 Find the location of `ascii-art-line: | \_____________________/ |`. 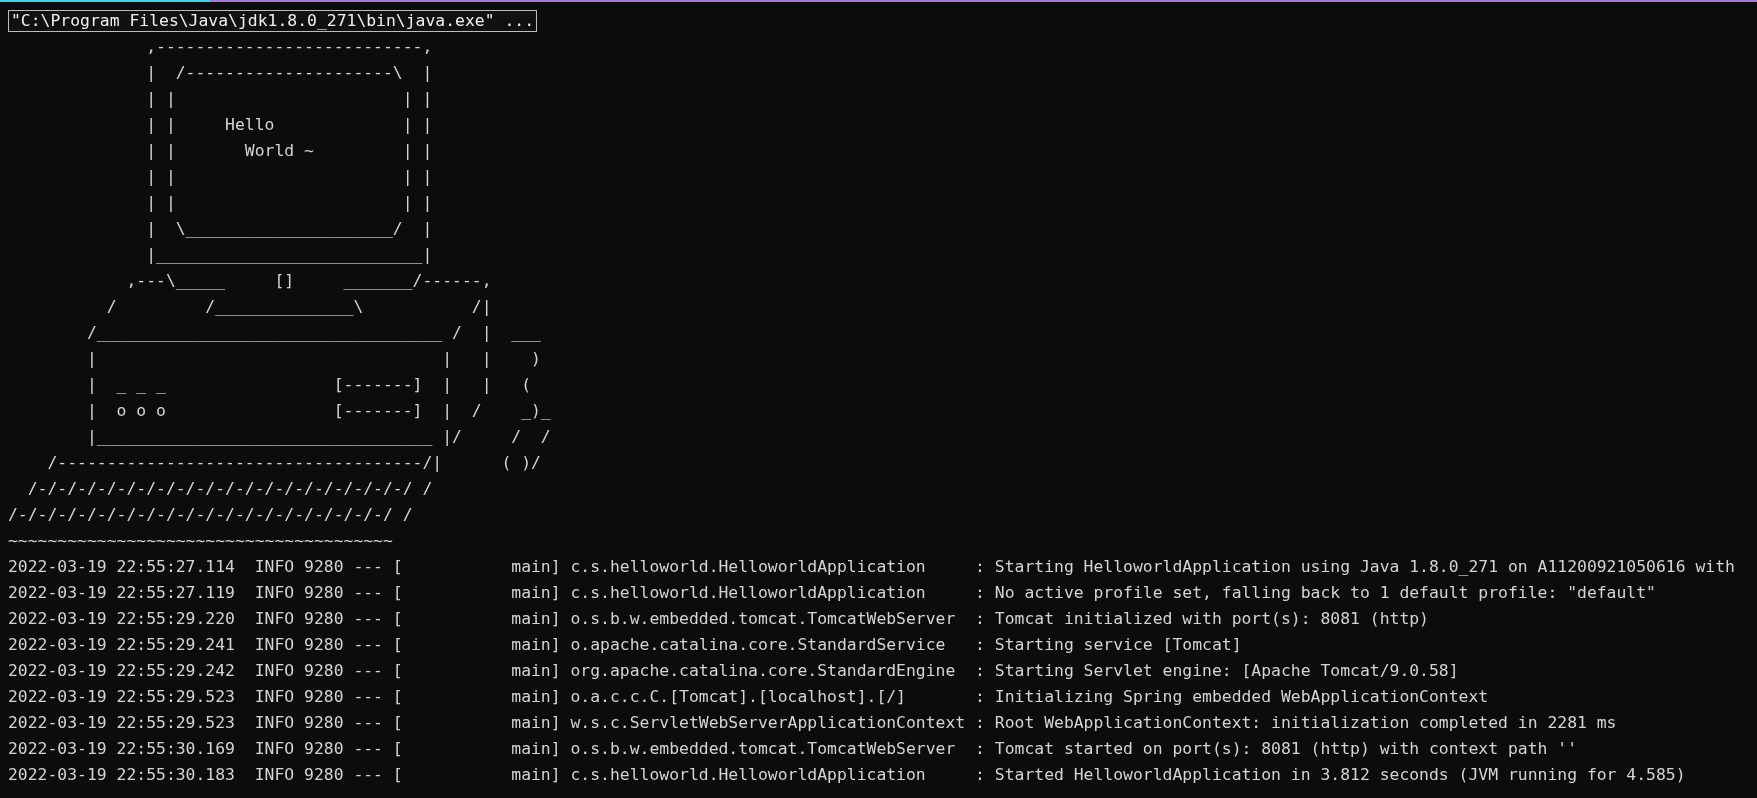

ascii-art-line: | \_____________________/ | is located at coordinates (289, 229).